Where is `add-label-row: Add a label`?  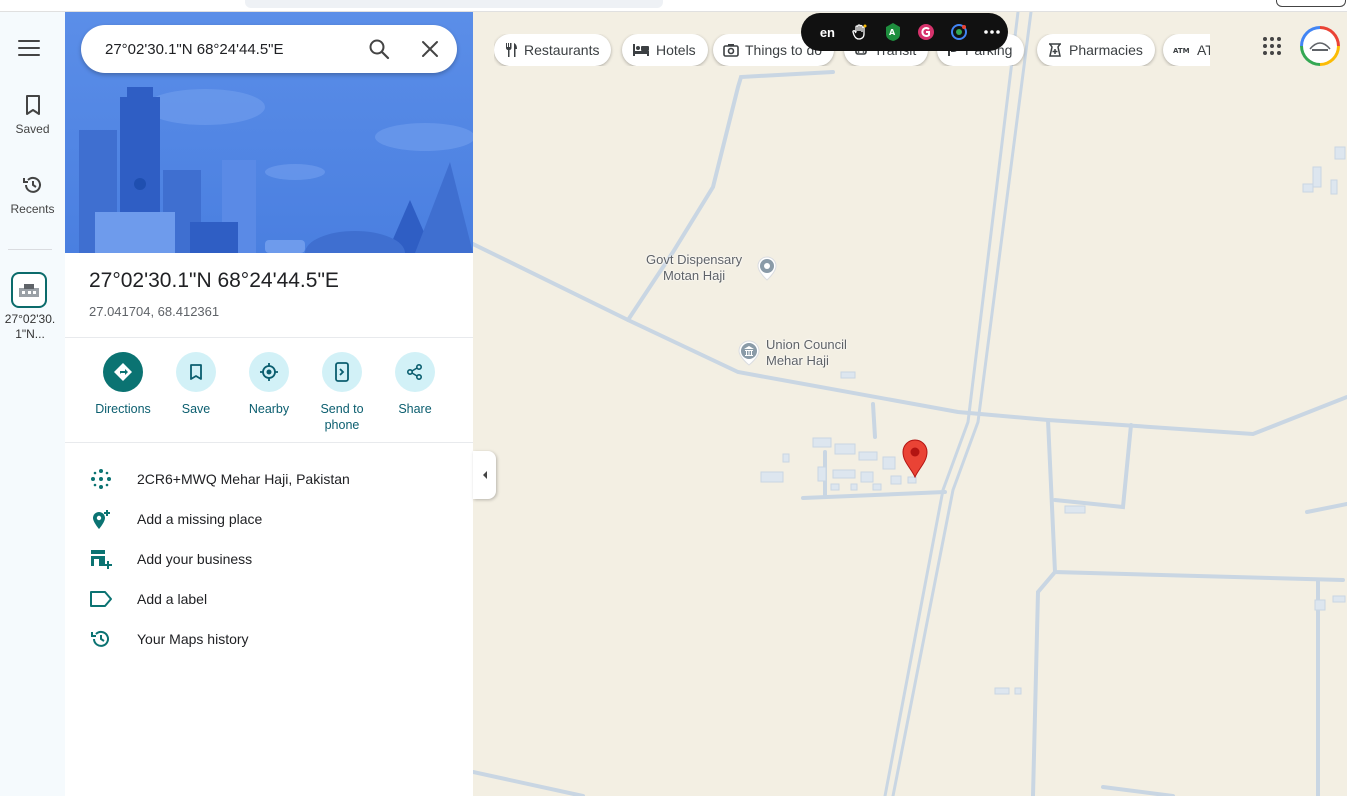 add-label-row: Add a label is located at coordinates (269, 599).